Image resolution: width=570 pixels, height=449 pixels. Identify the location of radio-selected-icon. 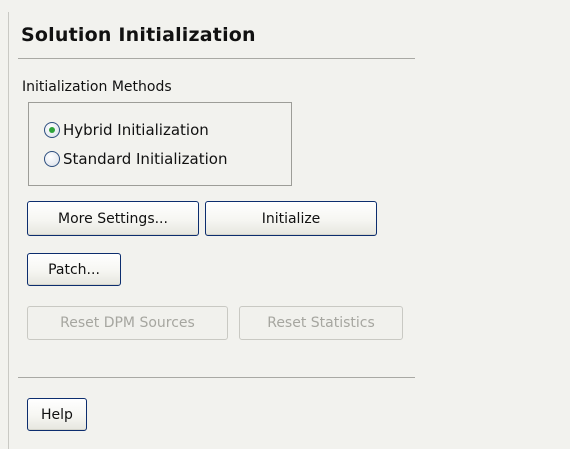
(52, 130).